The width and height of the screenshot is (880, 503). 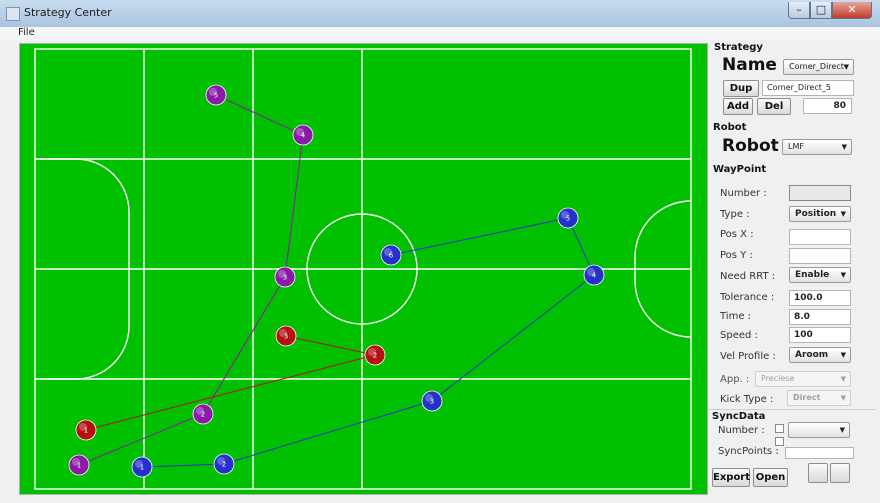 I want to click on kick-select: Direct ▼, so click(x=819, y=398).